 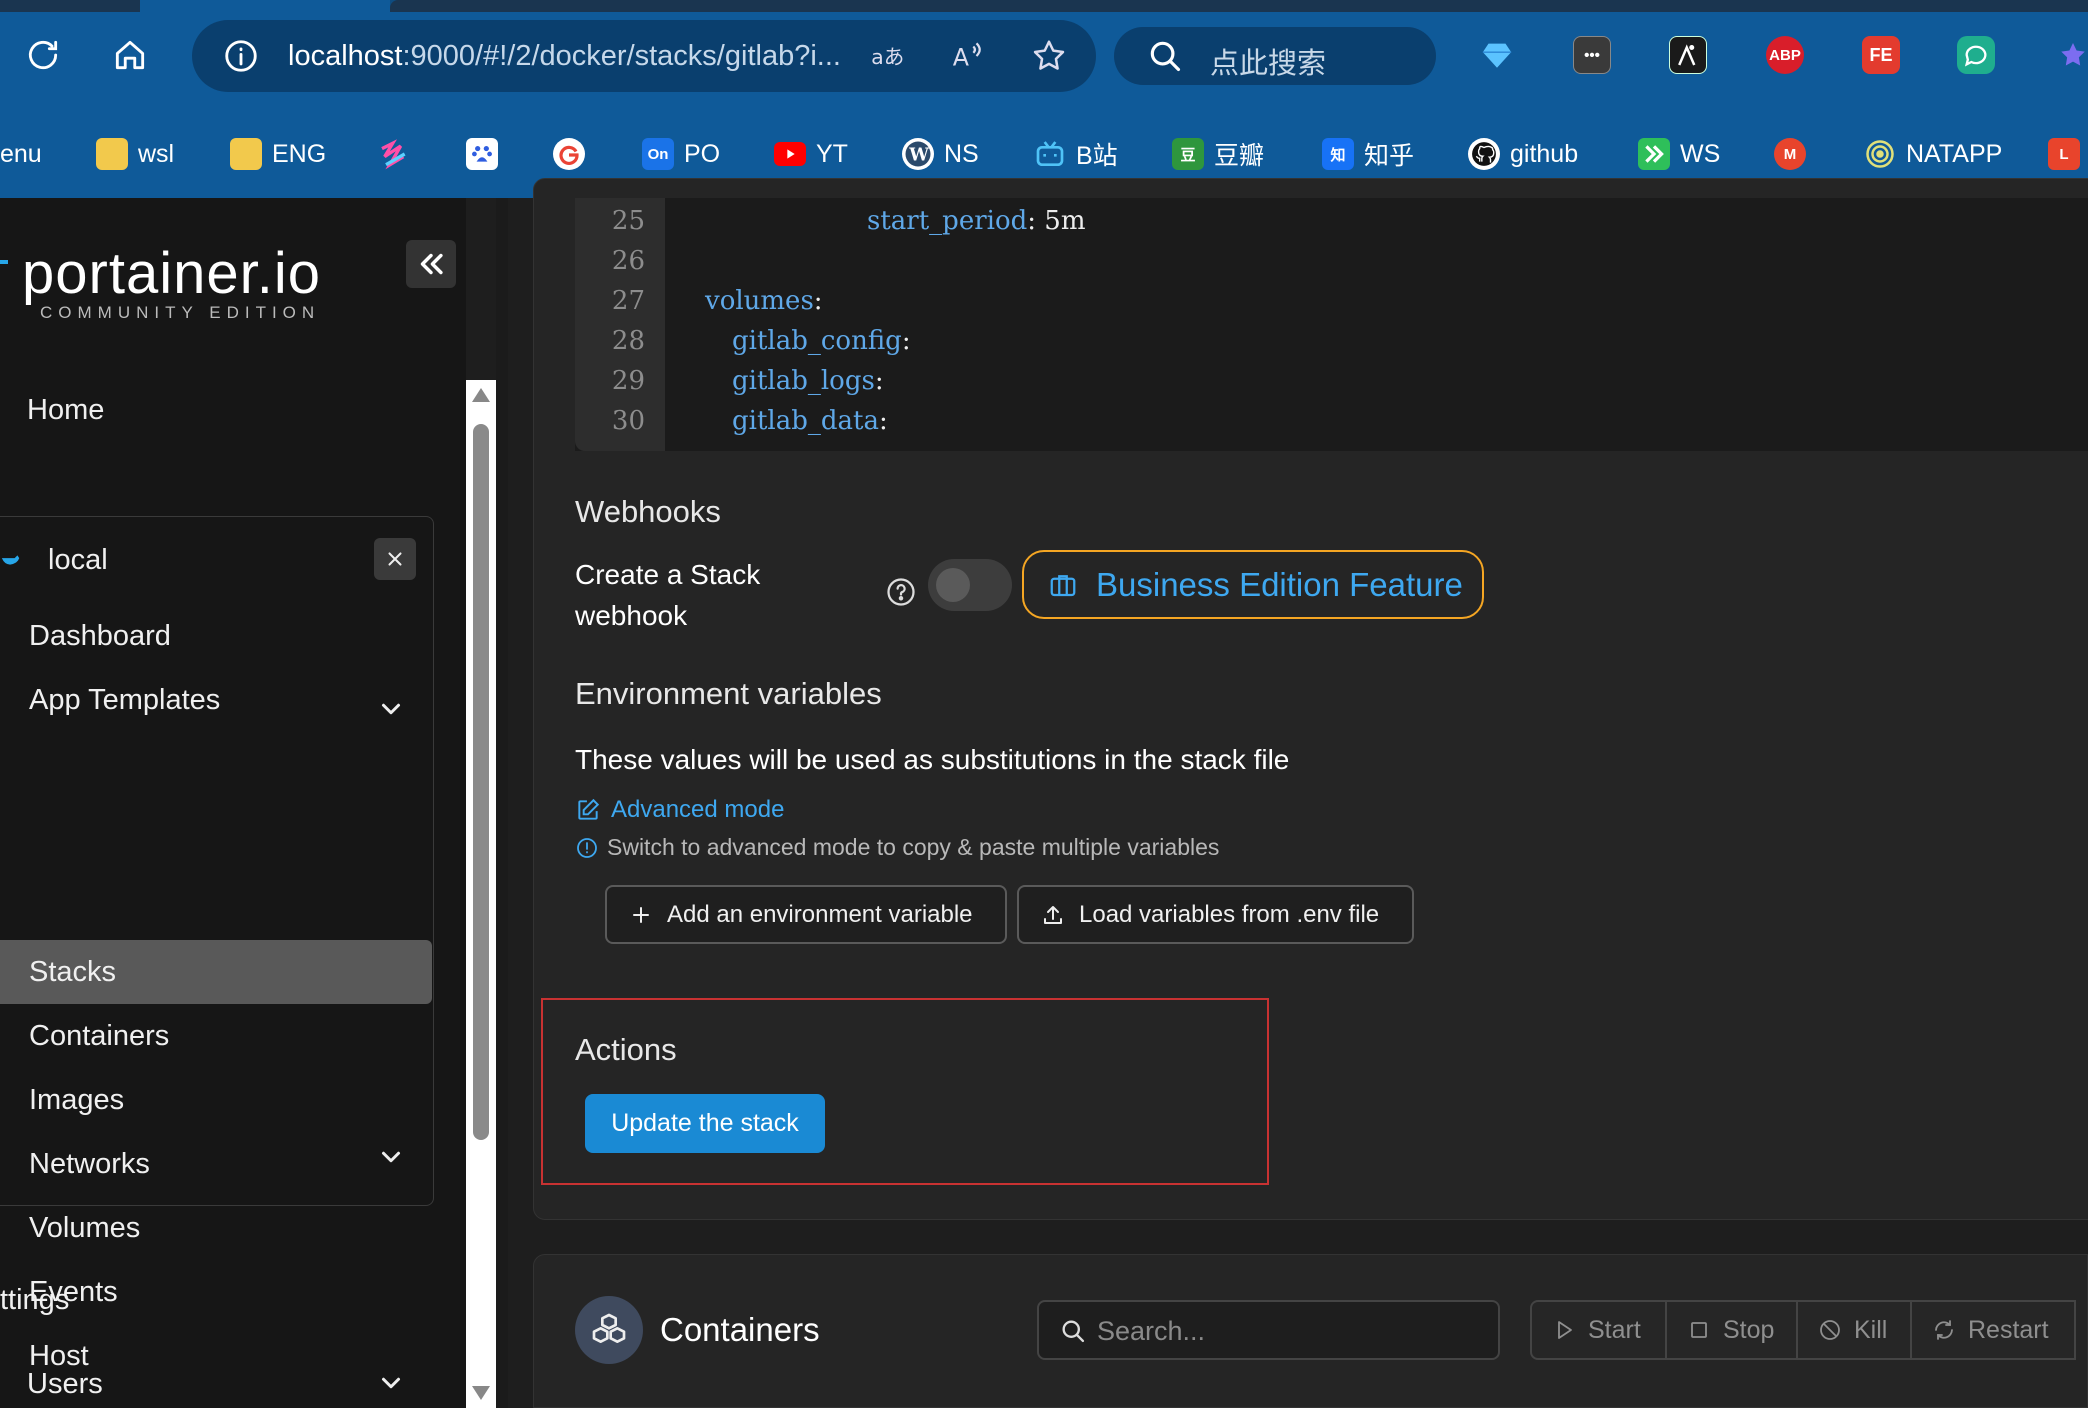 I want to click on bookmark-ns: W NS, so click(x=940, y=154).